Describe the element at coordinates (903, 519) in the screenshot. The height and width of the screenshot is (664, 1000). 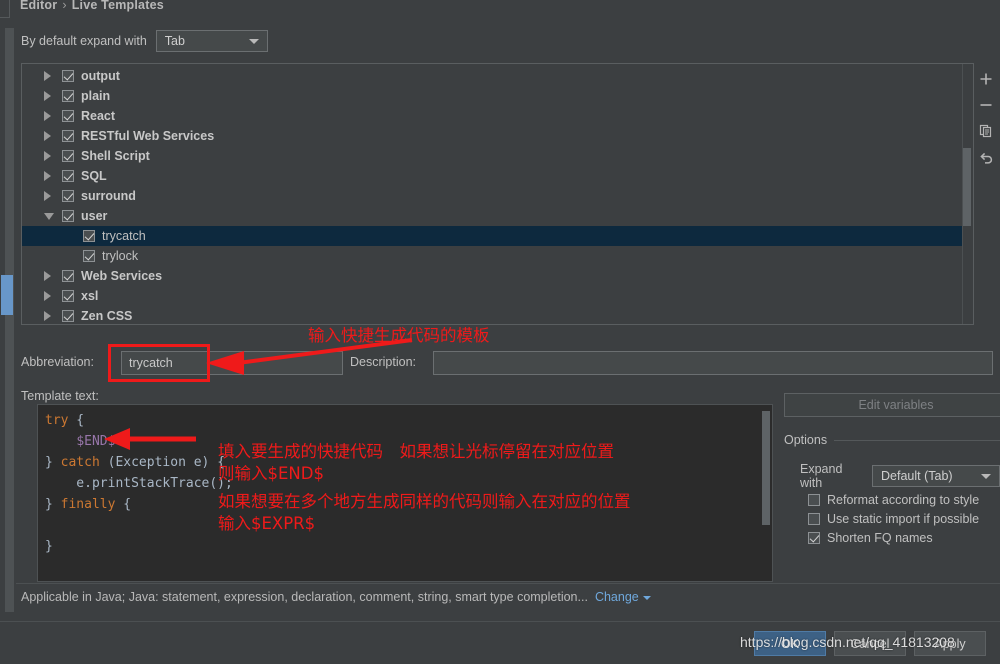
I see `option-checkbox-label: Use static import if possible` at that location.